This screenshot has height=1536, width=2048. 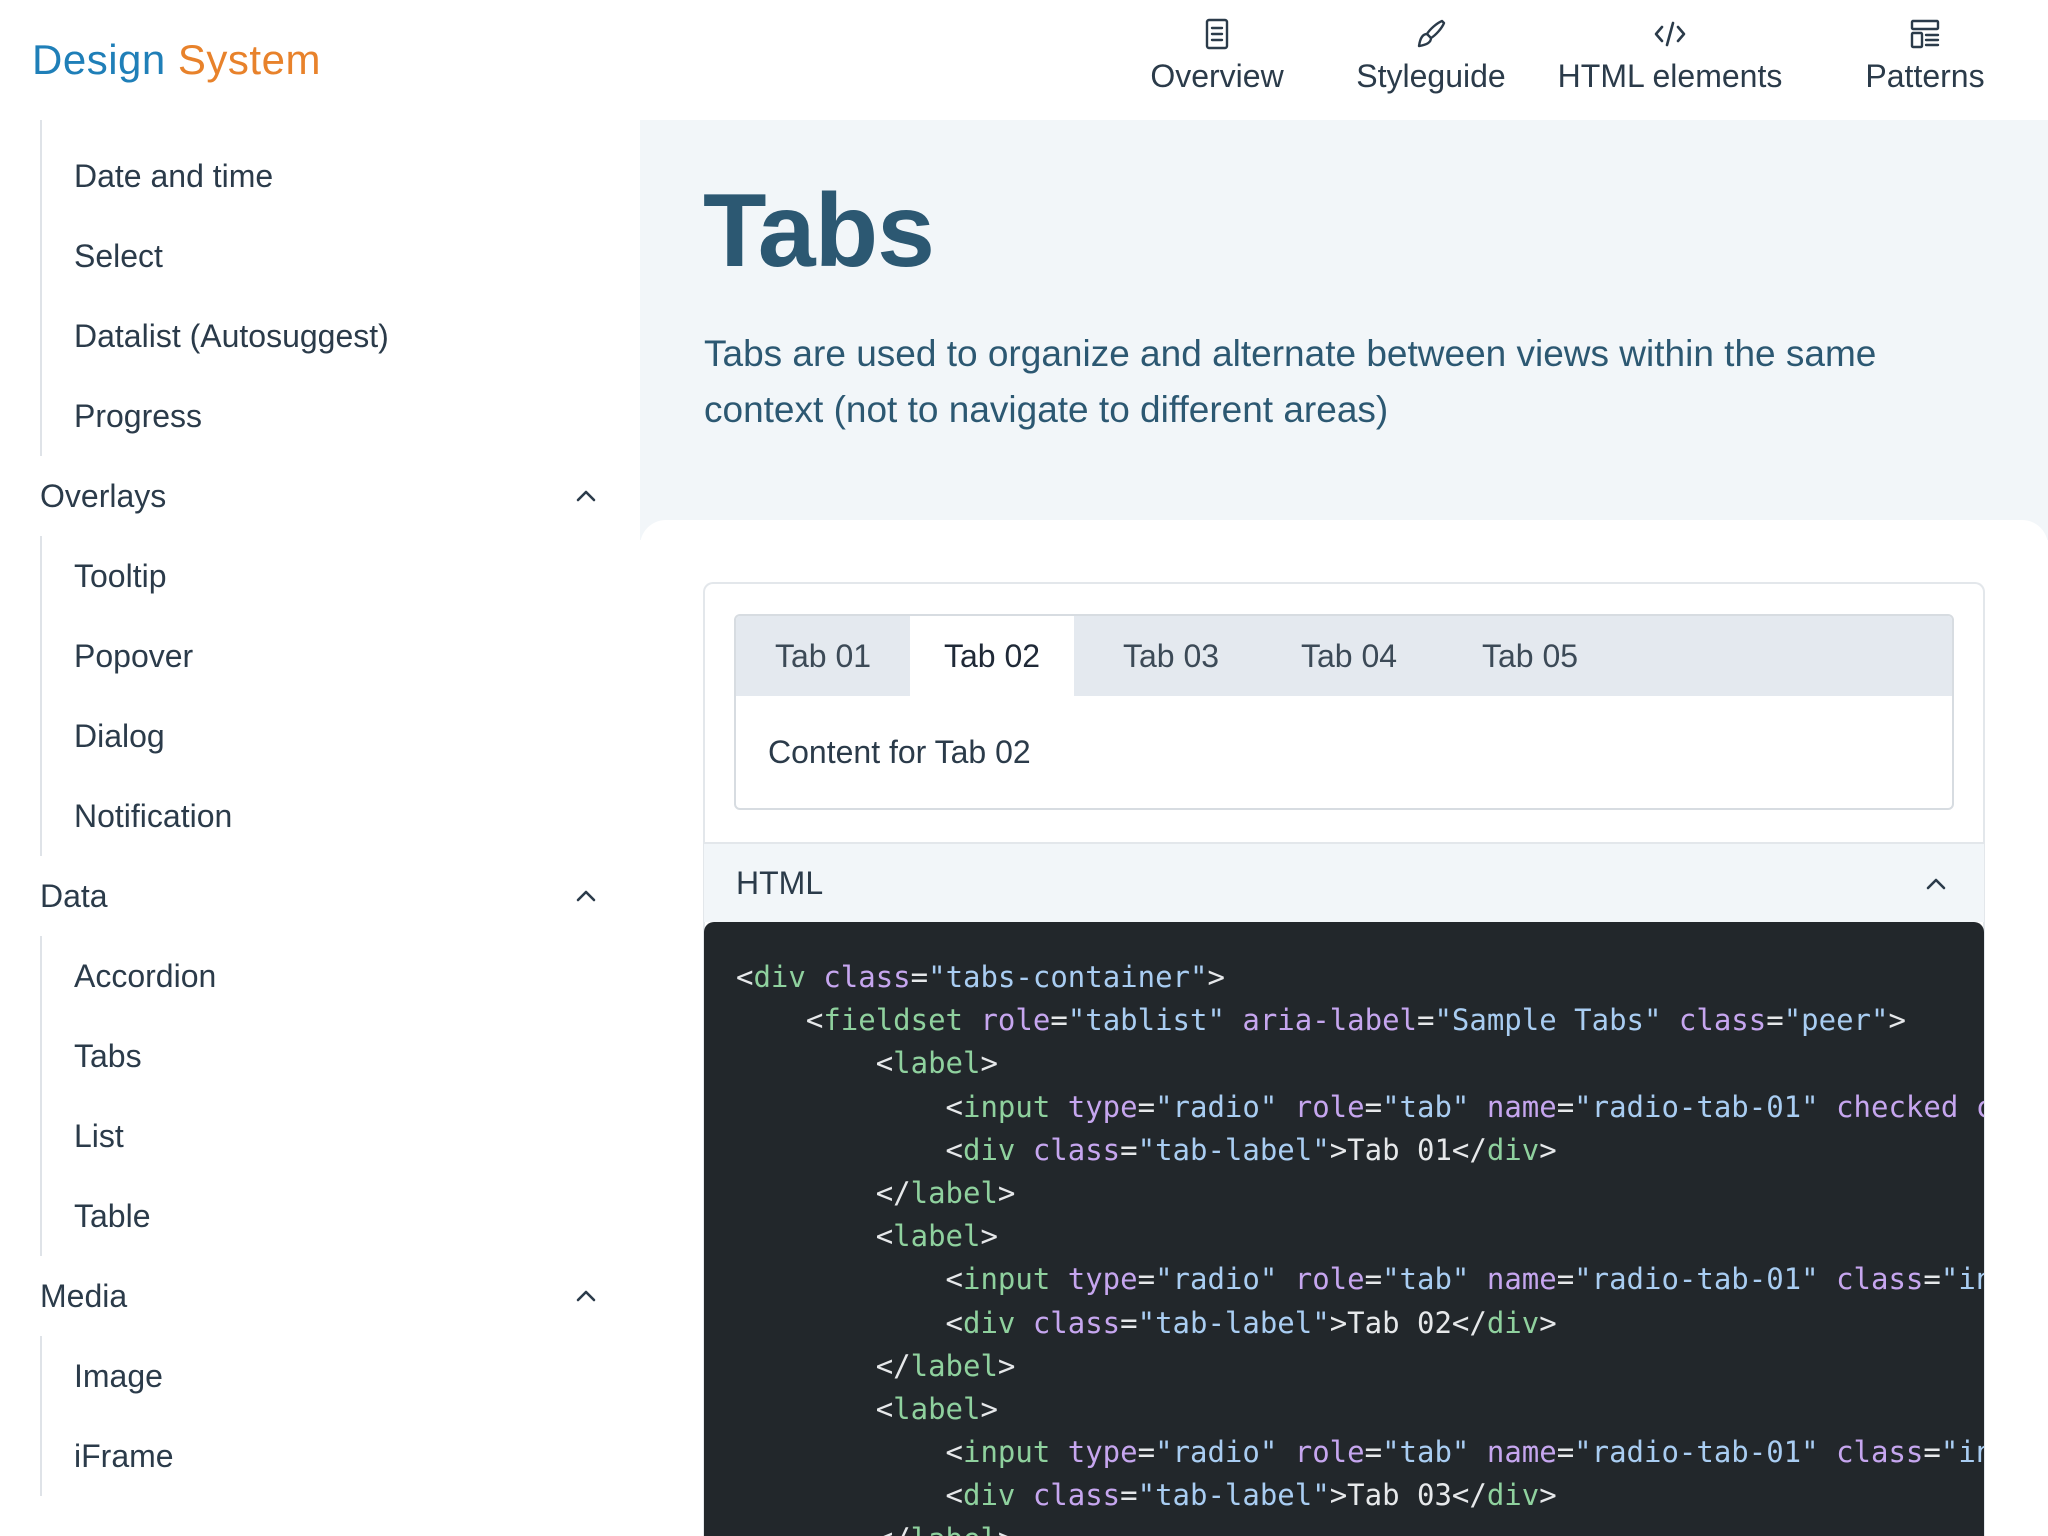 I want to click on sidebar-group-data: Data, so click(x=320, y=896).